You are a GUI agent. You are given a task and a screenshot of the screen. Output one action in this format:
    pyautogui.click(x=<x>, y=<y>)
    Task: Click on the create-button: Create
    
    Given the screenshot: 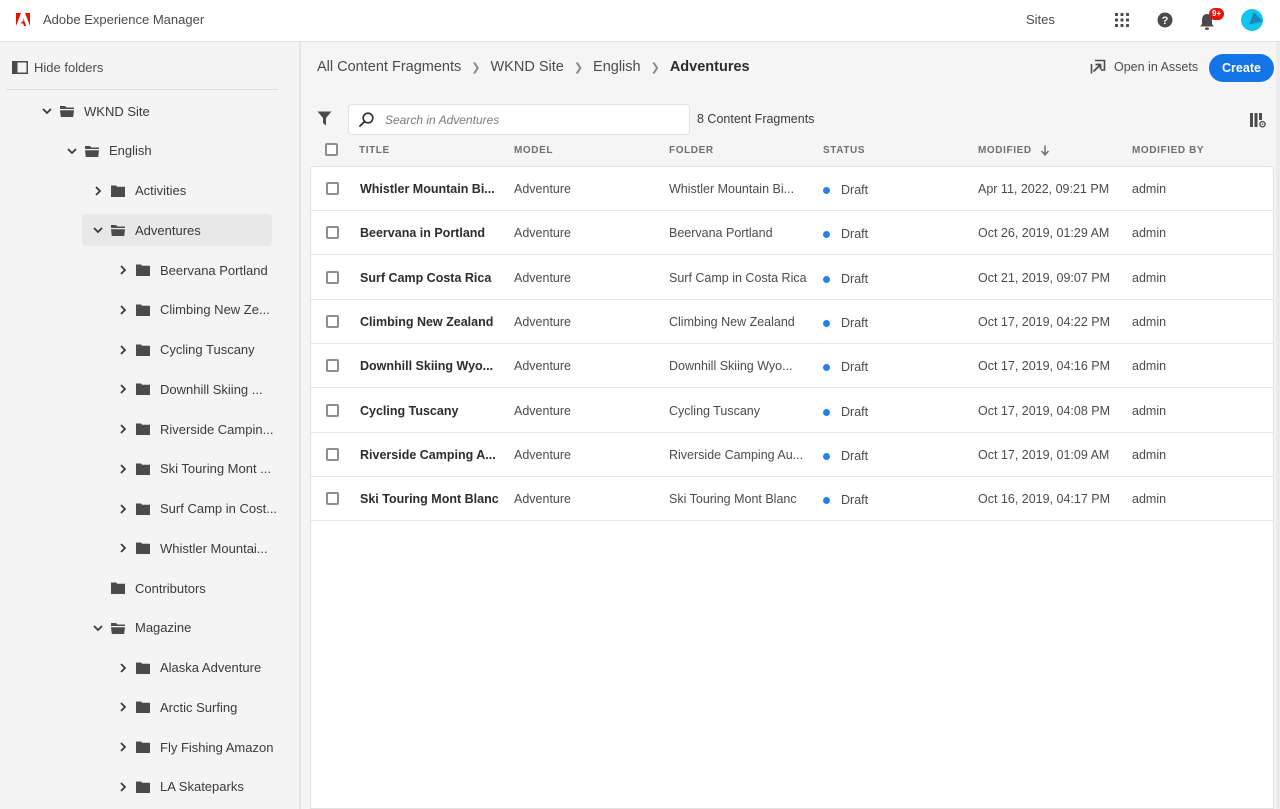 What is the action you would take?
    pyautogui.click(x=1241, y=68)
    